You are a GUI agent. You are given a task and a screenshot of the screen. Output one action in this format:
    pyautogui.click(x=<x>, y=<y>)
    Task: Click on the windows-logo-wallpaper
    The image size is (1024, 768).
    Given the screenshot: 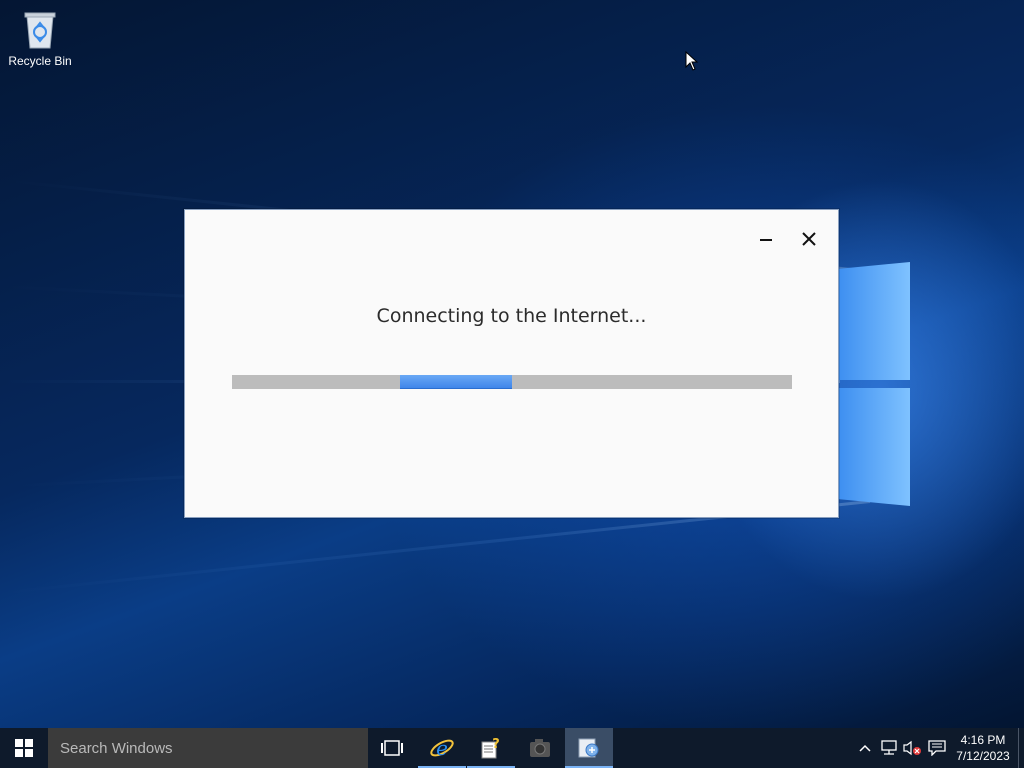 What is the action you would take?
    pyautogui.click(x=875, y=386)
    